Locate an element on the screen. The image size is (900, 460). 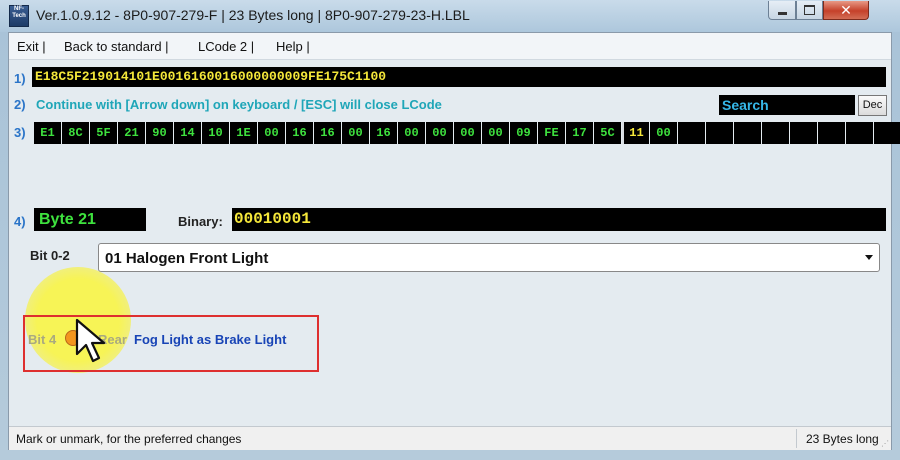
bit-4-label: Bit 4 is located at coordinates (42, 339).